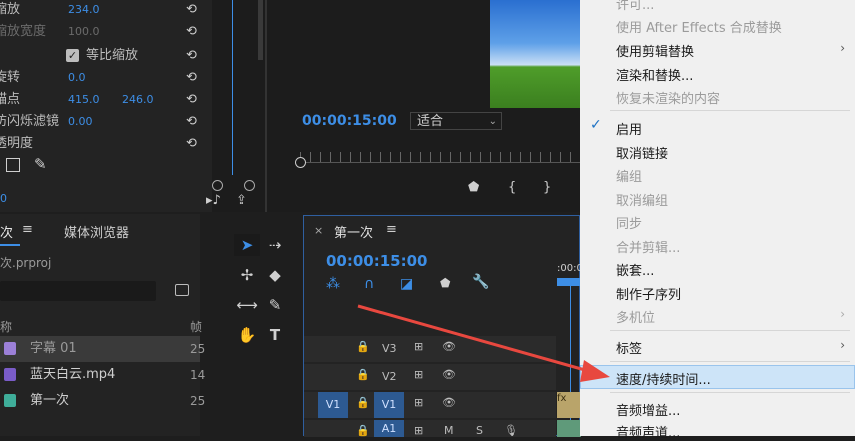  Describe the element at coordinates (389, 405) in the screenshot. I see `track-label: V1` at that location.